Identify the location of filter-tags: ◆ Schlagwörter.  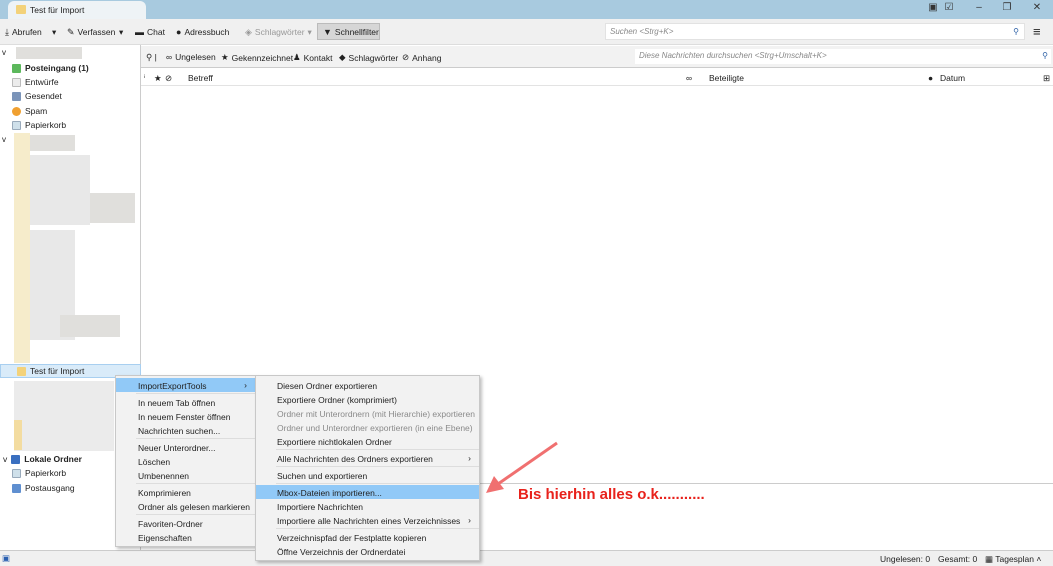
(368, 57).